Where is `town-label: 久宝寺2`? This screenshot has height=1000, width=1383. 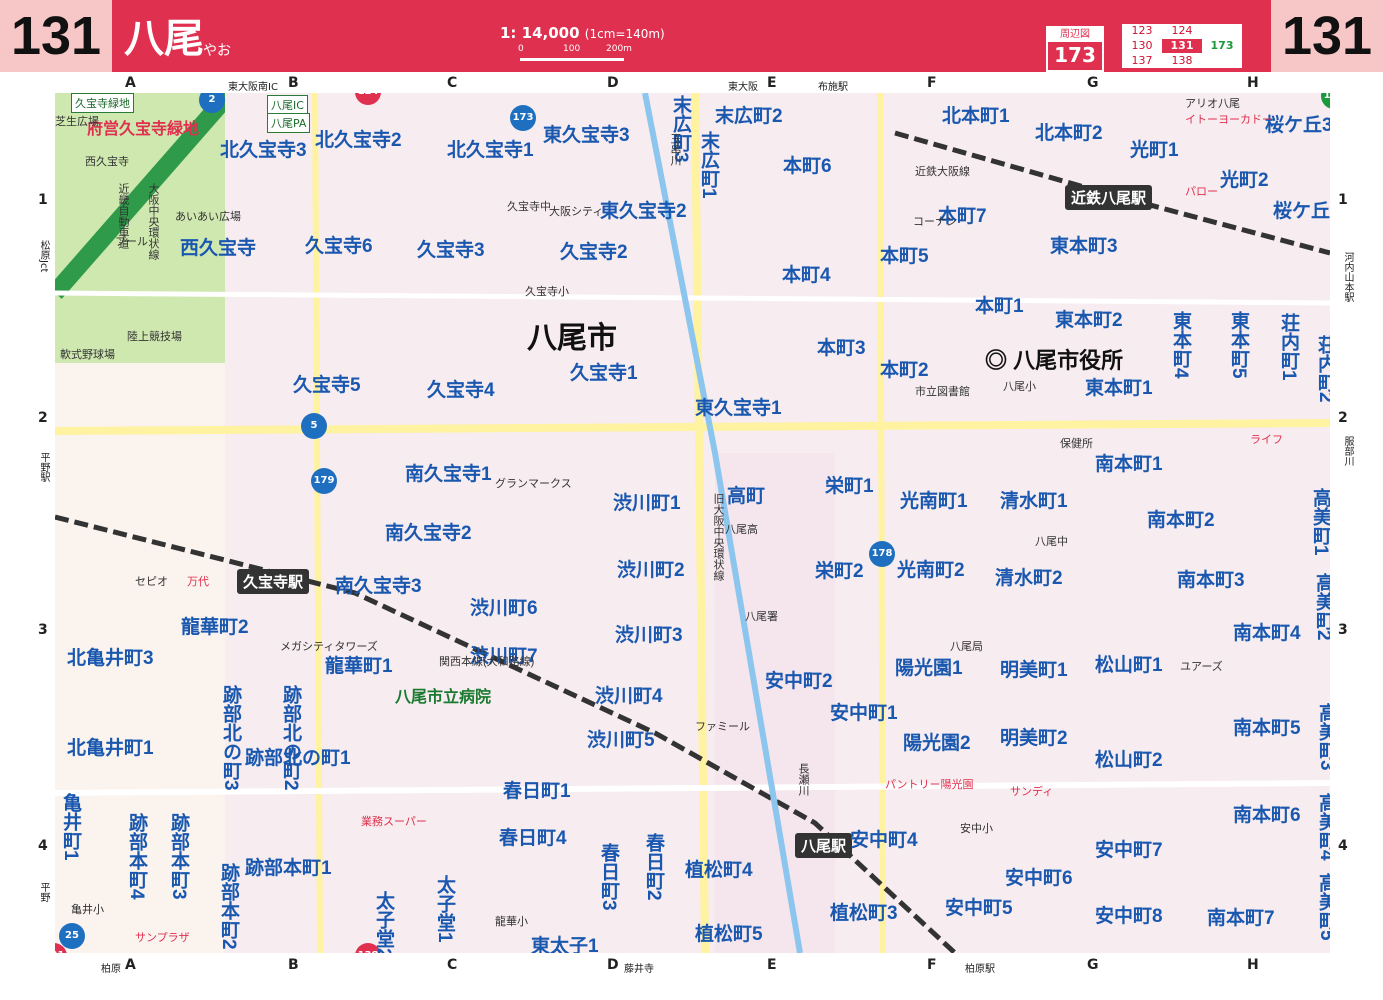
town-label: 久宝寺2 is located at coordinates (594, 252).